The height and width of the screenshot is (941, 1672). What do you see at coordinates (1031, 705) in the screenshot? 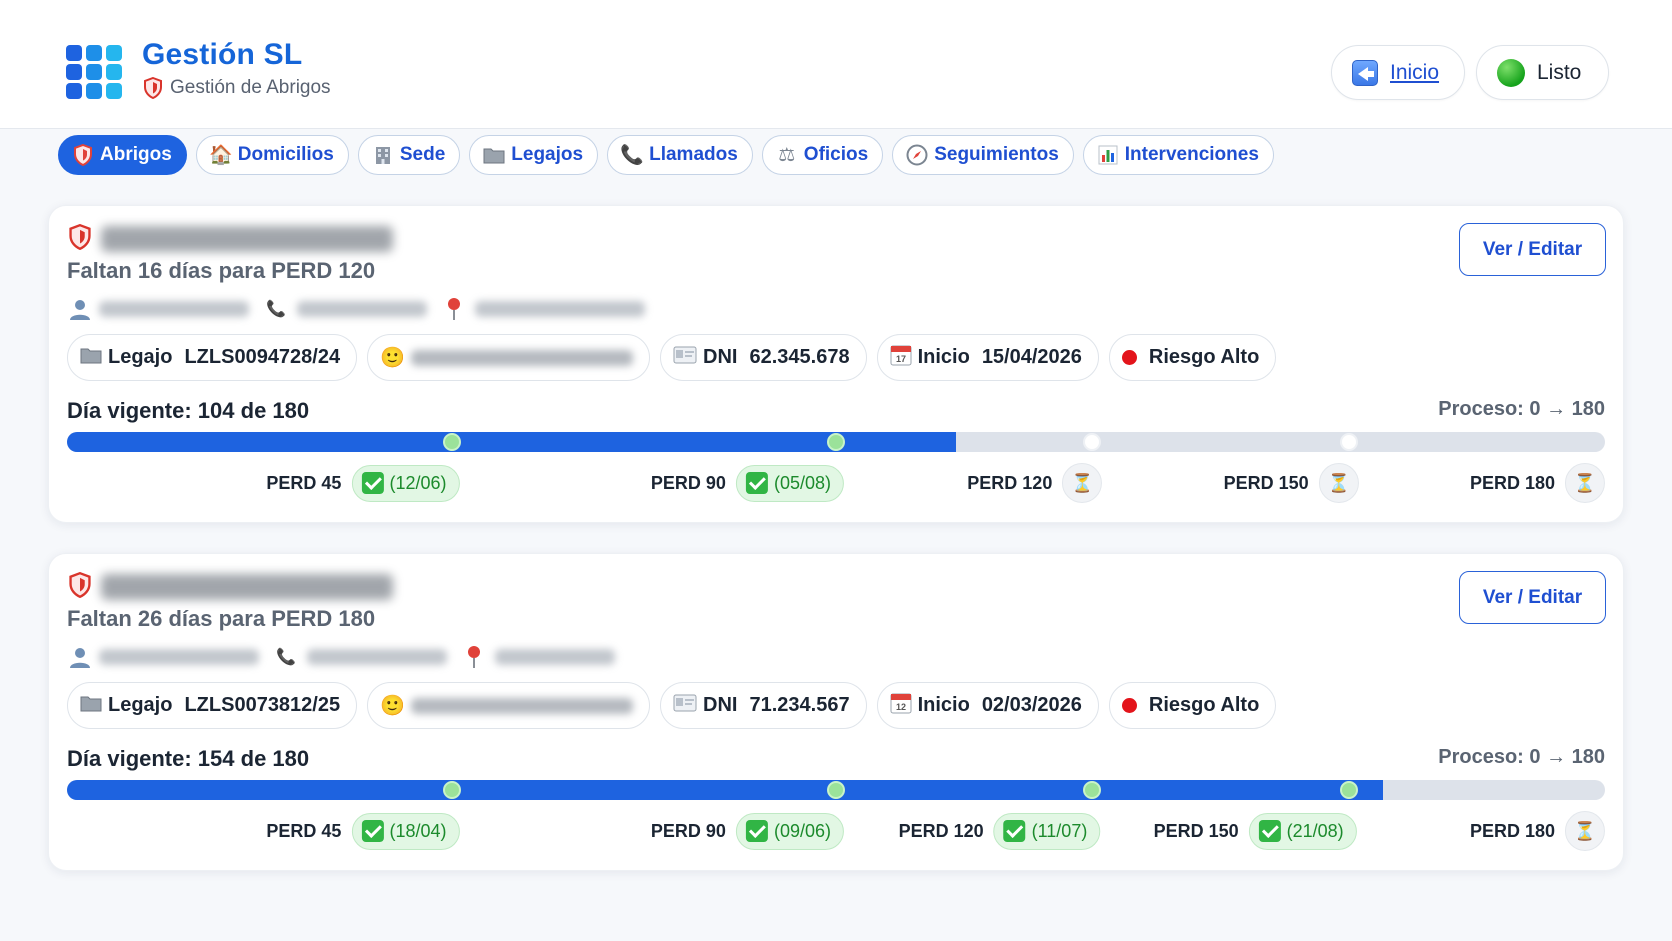
I see `inicio-value: 02/03/2026` at bounding box center [1031, 705].